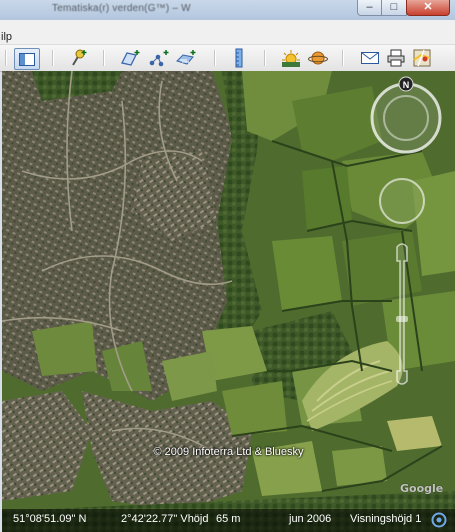 The height and width of the screenshot is (532, 455). I want to click on view-in-google-maps-button, so click(422, 58).